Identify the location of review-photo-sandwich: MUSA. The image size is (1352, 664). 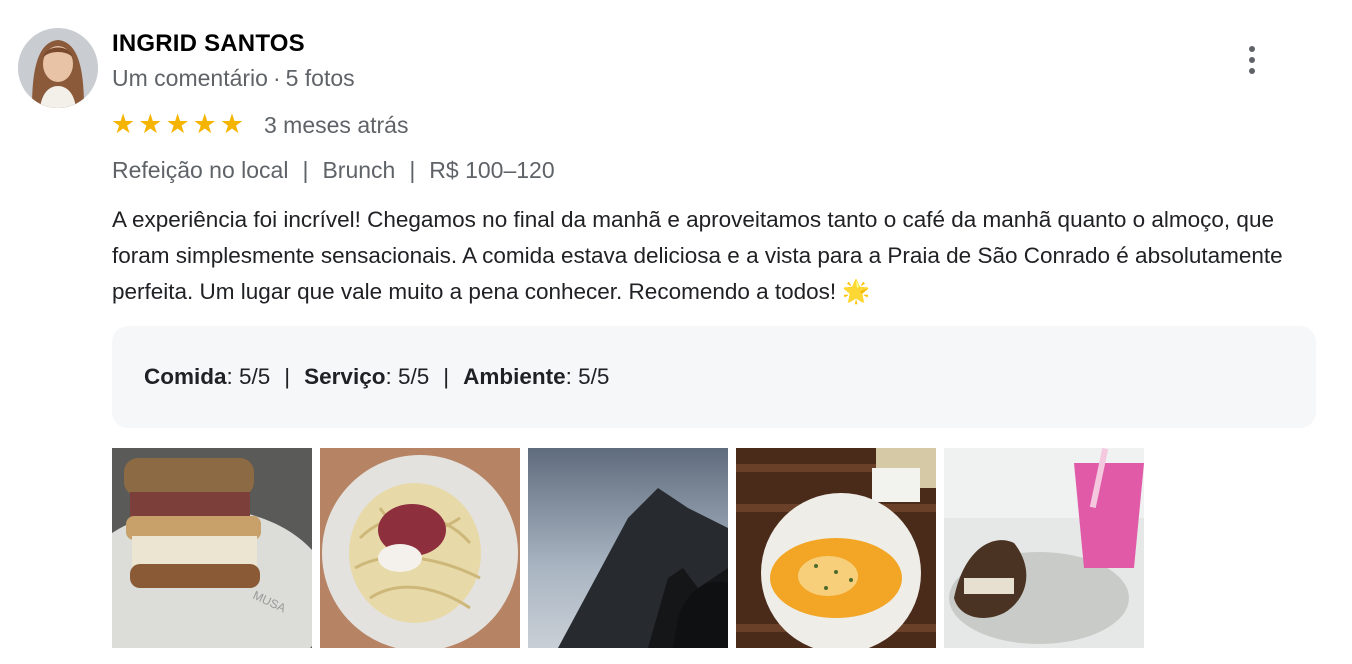
(212, 548).